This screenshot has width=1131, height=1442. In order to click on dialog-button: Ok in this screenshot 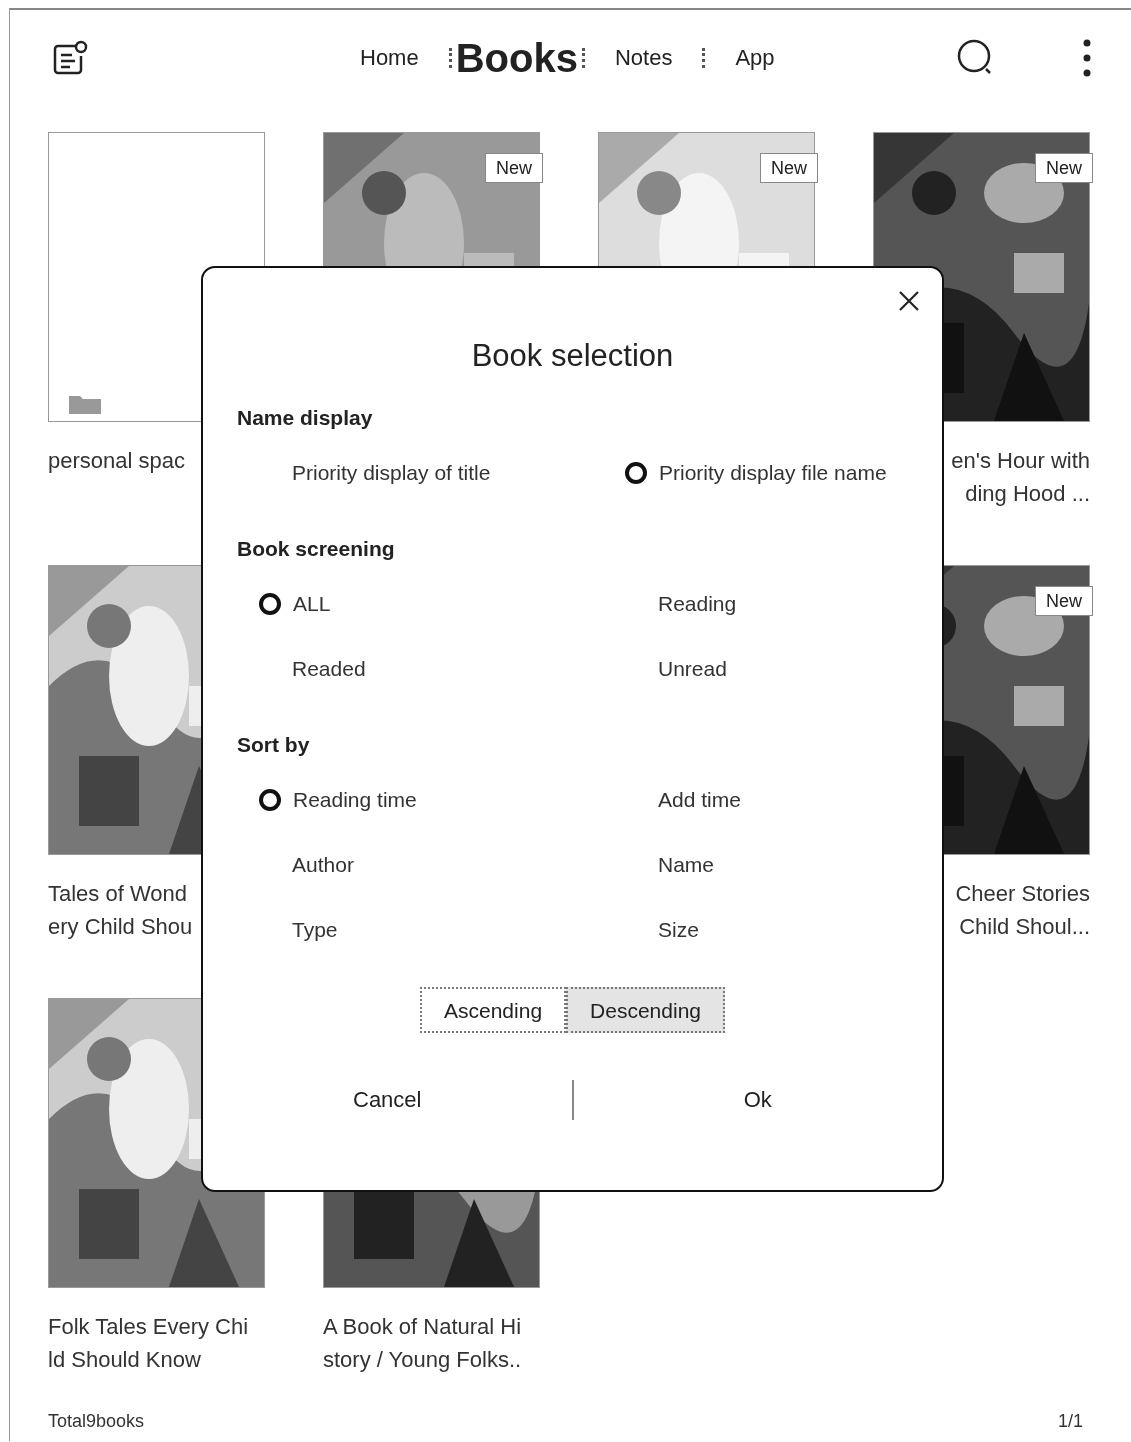, I will do `click(757, 1100)`.